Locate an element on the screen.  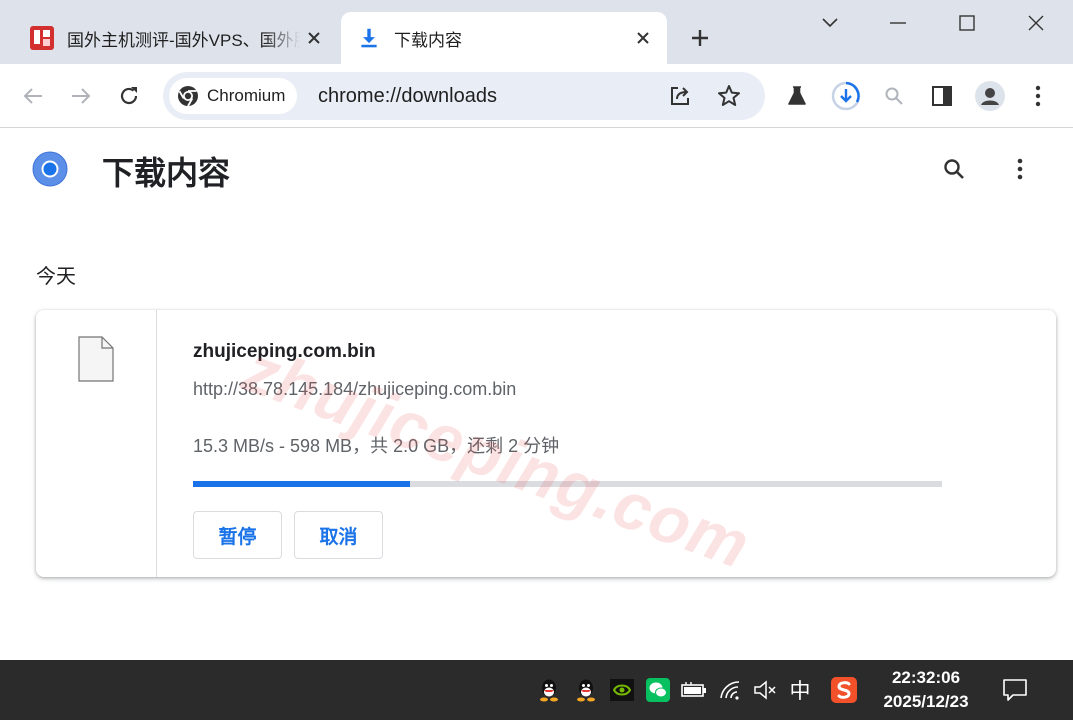
date-section-header: 今天 is located at coordinates (56, 277).